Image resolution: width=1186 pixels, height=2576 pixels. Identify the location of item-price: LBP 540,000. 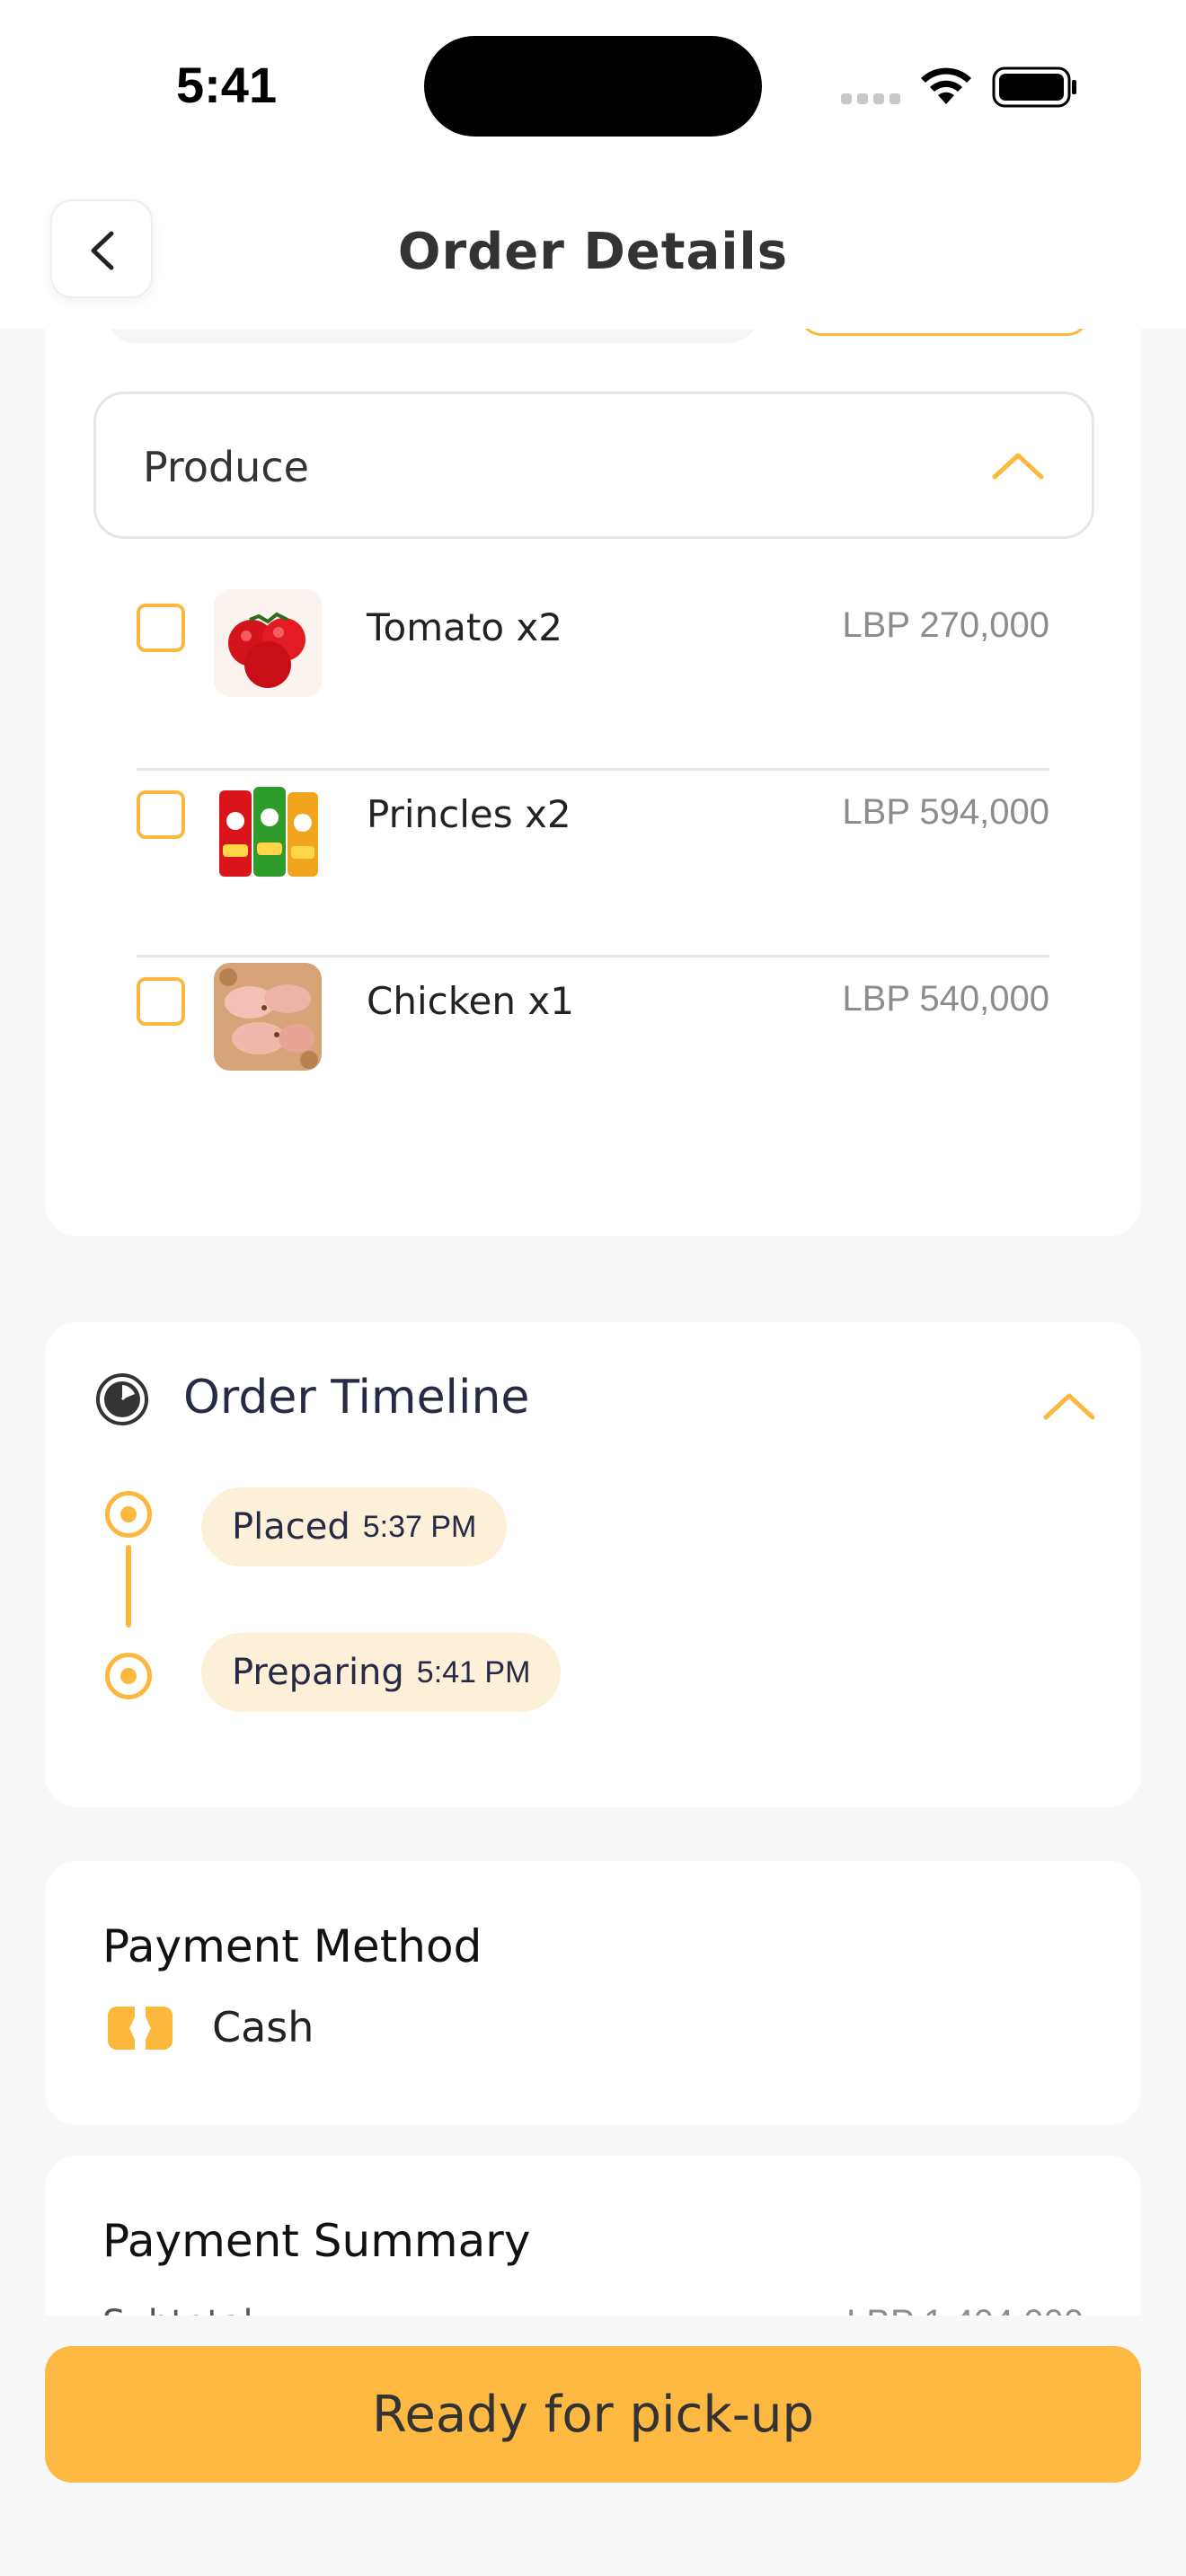
(945, 999).